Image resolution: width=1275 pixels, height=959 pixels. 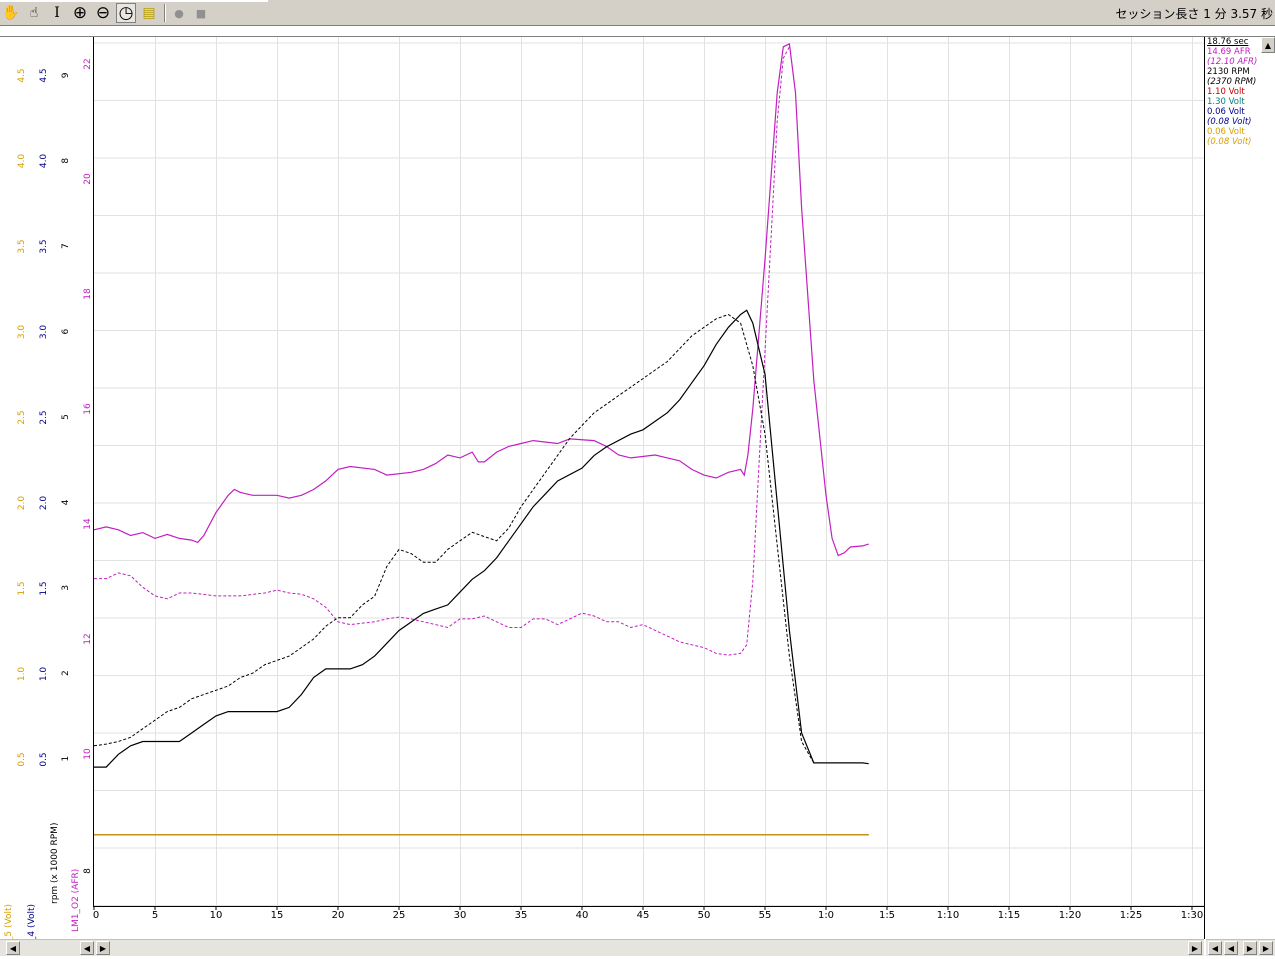 What do you see at coordinates (44, 161) in the screenshot?
I see `lm1-4-tick-label: 4.0` at bounding box center [44, 161].